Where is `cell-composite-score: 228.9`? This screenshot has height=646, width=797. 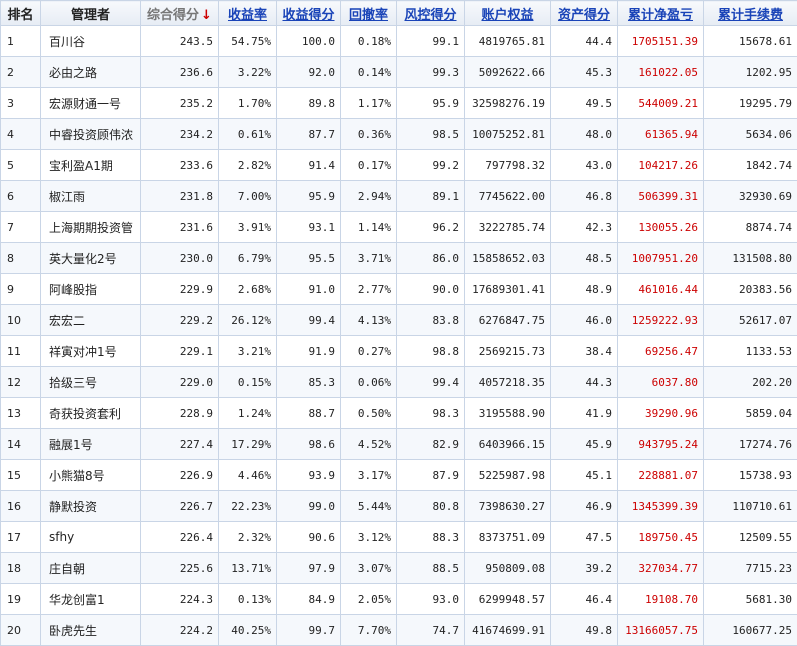 cell-composite-score: 228.9 is located at coordinates (180, 413).